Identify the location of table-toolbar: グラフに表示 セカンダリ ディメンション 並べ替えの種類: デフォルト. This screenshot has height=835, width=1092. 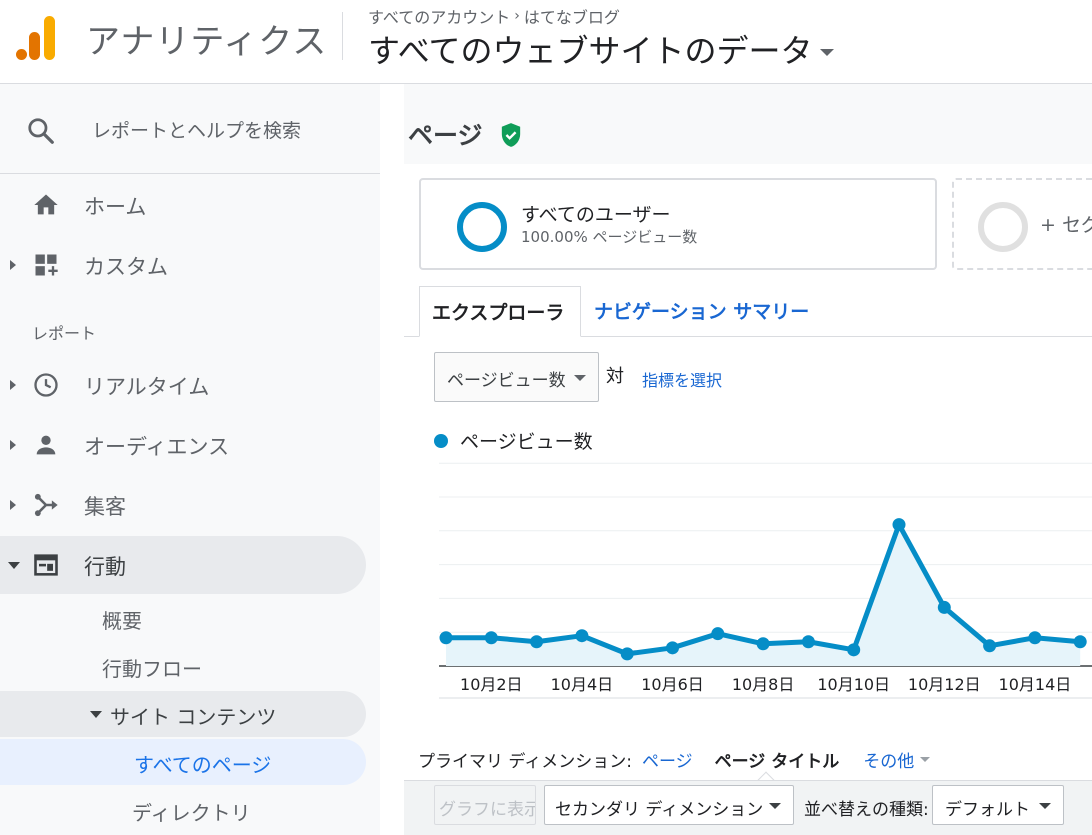
(748, 807).